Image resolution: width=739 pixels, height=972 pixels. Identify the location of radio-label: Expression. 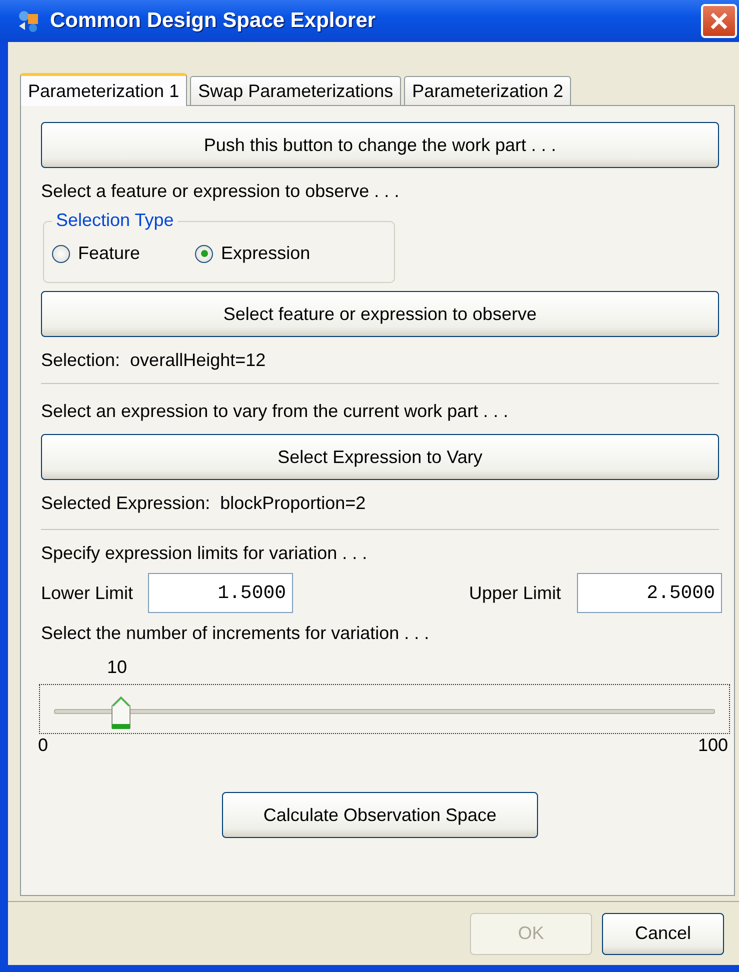
(265, 253).